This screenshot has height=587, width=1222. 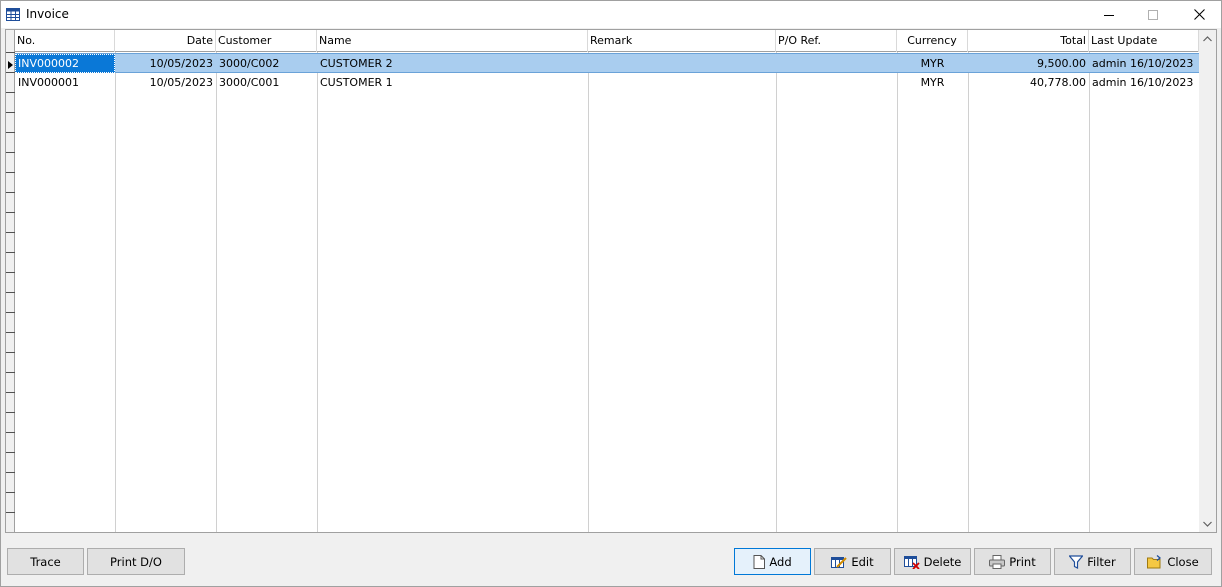 I want to click on close-window-button, so click(x=1199, y=14).